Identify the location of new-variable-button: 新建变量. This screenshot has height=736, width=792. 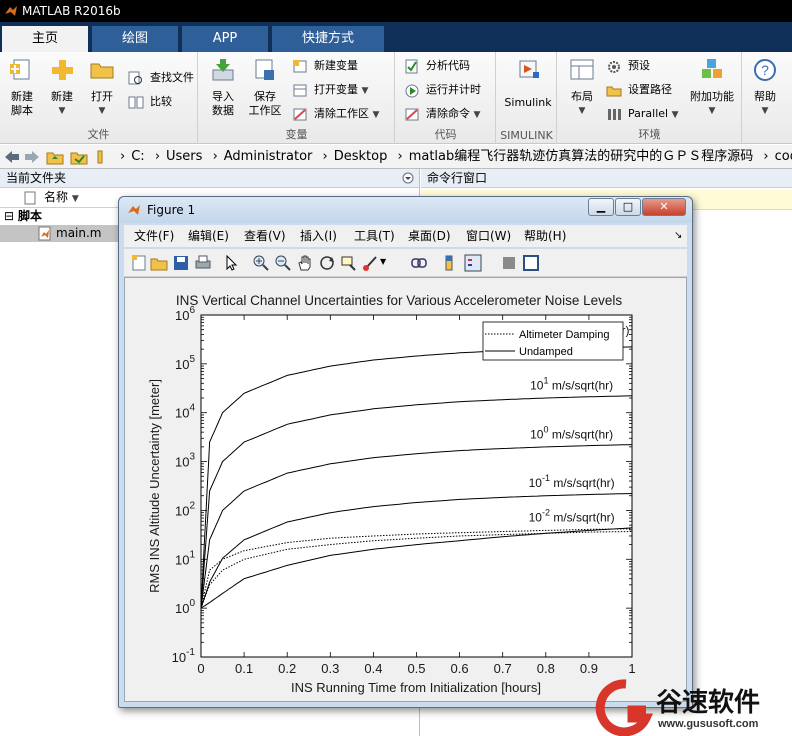
(325, 66).